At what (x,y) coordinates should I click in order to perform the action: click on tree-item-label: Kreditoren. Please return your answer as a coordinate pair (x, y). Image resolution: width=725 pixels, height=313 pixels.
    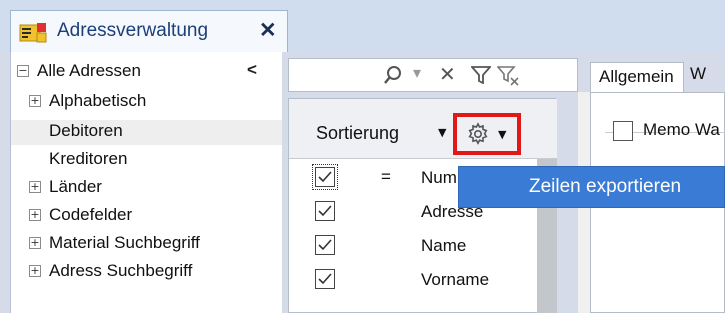
    Looking at the image, I should click on (88, 158).